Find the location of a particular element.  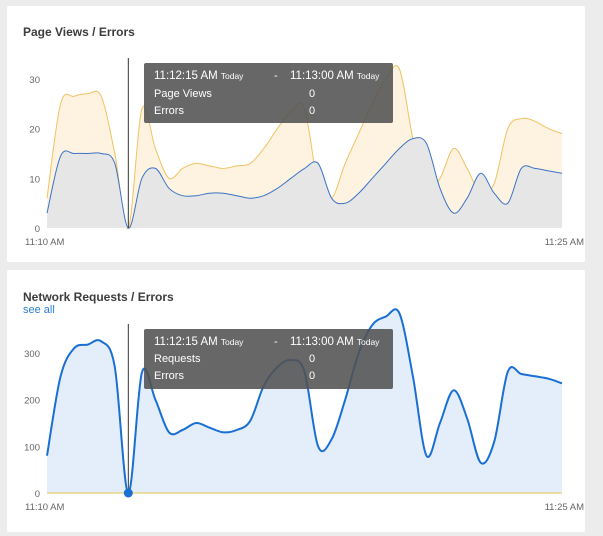

tooltip-label: Page Views is located at coordinates (183, 94).